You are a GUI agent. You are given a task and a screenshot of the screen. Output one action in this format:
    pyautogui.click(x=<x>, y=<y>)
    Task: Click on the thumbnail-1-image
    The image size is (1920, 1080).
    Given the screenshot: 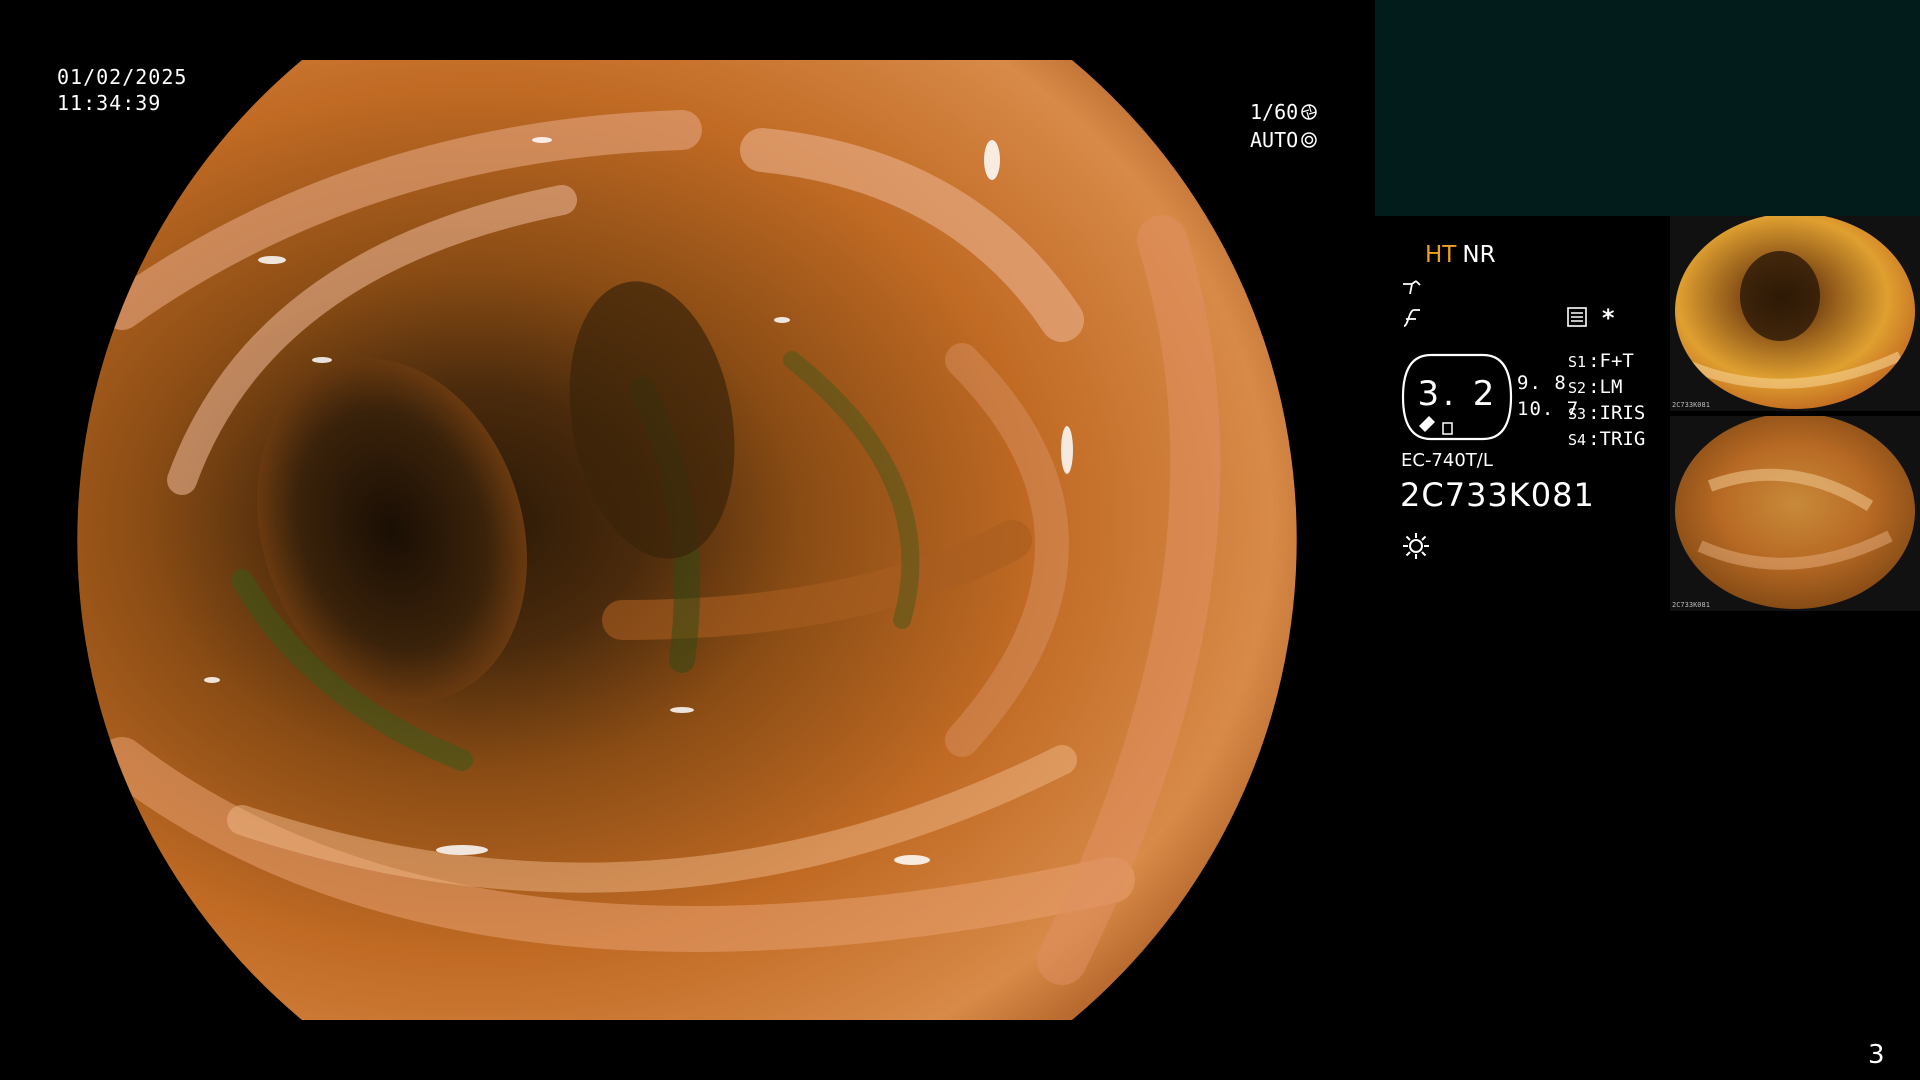 What is the action you would take?
    pyautogui.click(x=1795, y=312)
    